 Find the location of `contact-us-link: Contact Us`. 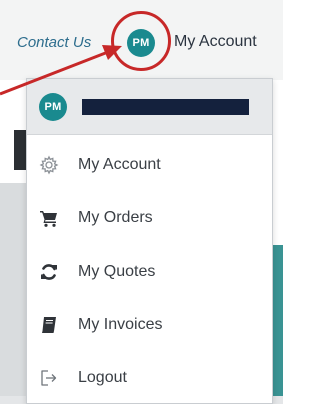

contact-us-link: Contact Us is located at coordinates (54, 42).